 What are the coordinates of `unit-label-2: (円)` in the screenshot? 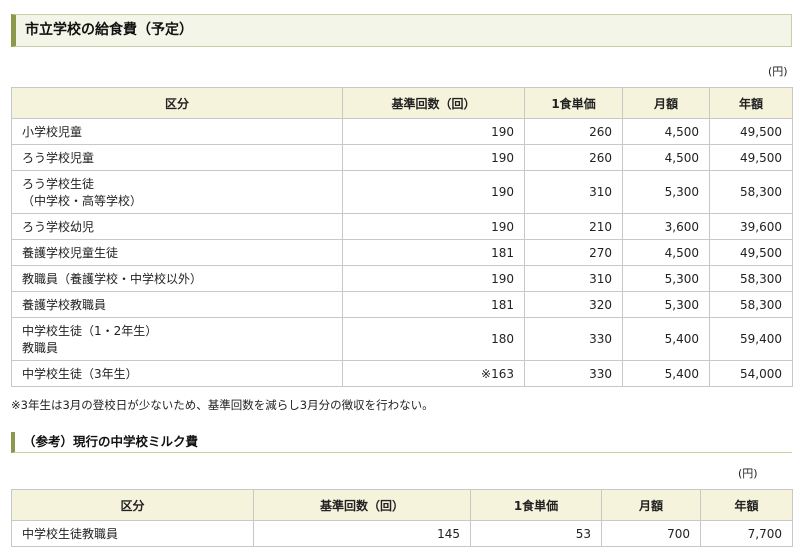 It's located at (748, 473).